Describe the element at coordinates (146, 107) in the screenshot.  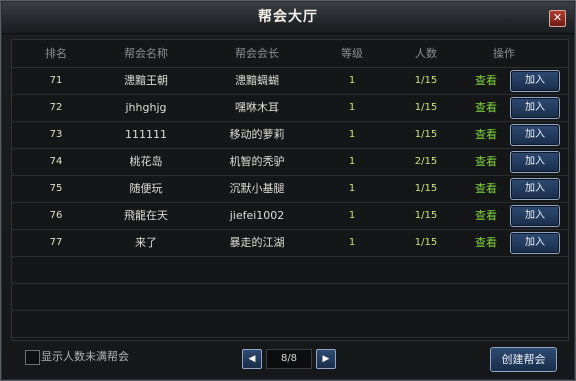
I see `guild-name-cell: jhhghjg` at that location.